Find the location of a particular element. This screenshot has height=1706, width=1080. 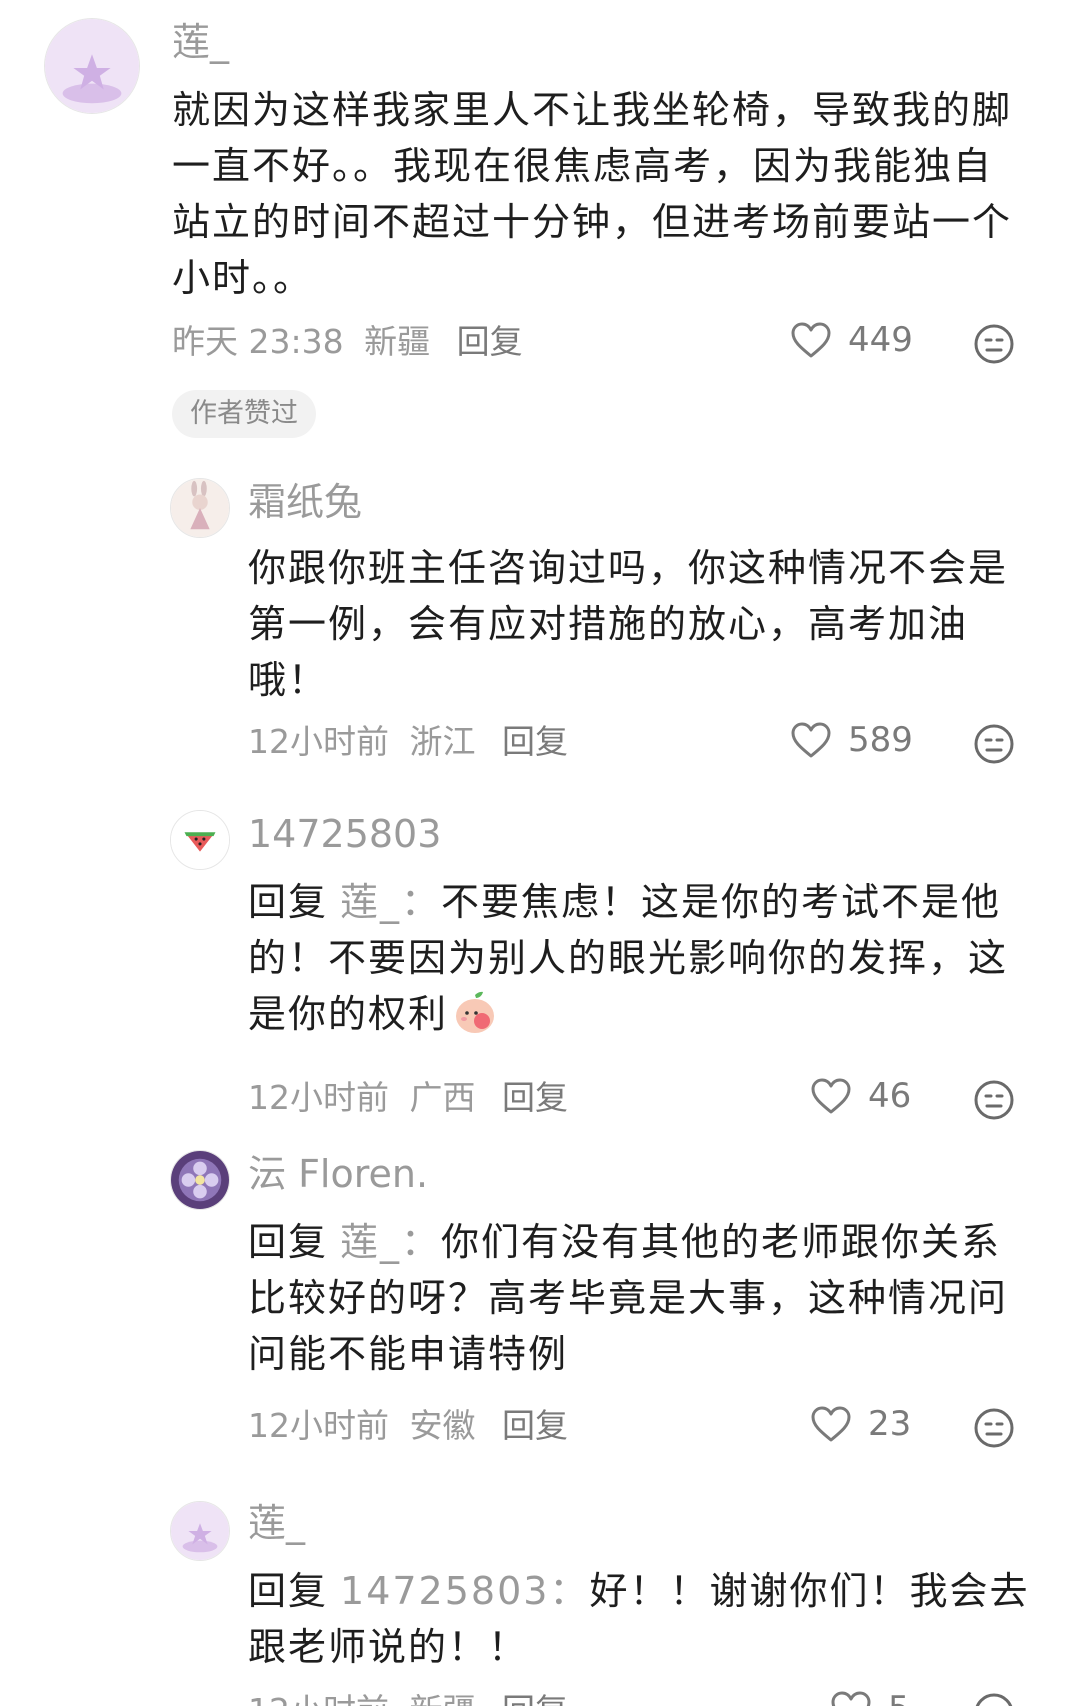

like-button: 46 is located at coordinates (860, 1096).